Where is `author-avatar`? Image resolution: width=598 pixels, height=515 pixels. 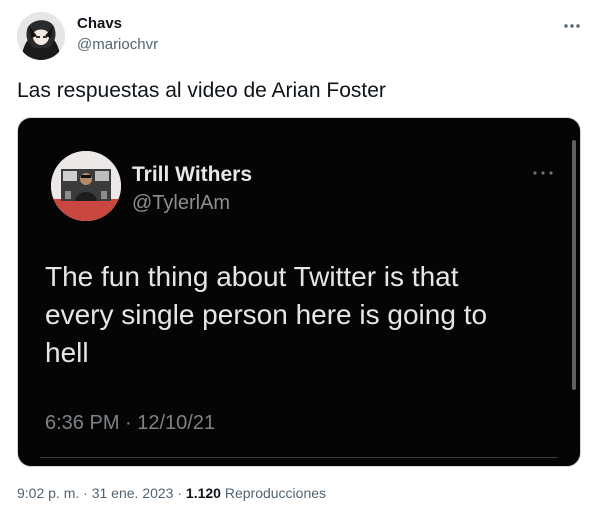
author-avatar is located at coordinates (41, 36).